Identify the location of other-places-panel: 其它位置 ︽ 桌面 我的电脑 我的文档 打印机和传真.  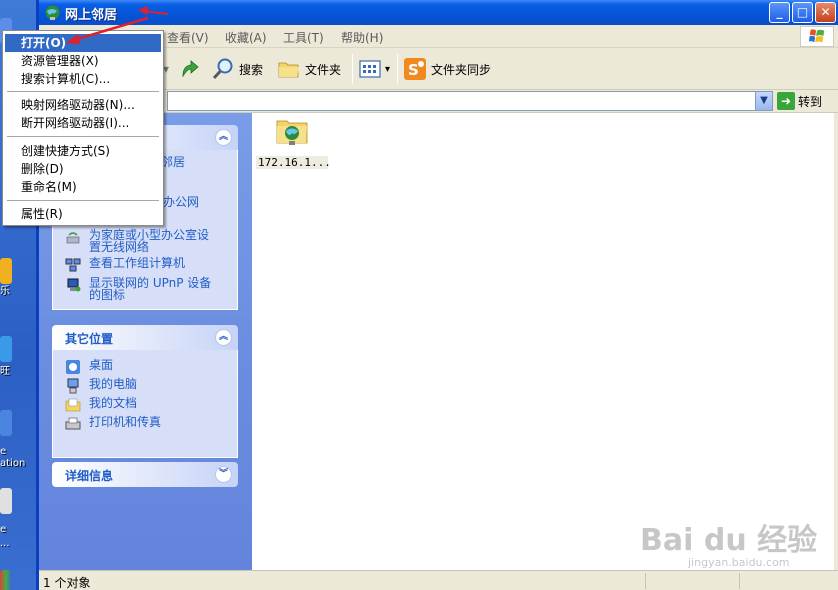
(145, 391).